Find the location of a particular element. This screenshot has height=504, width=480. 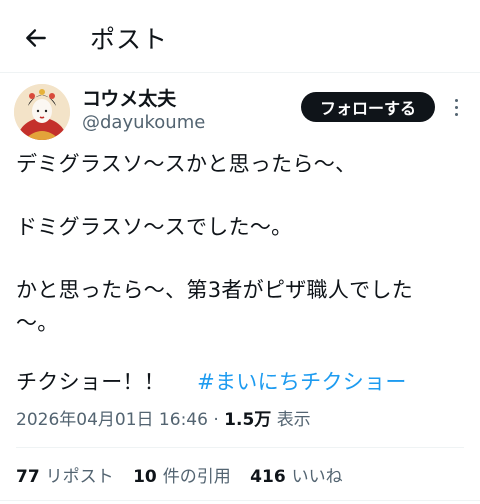

likes-stat: 416 いいね is located at coordinates (296, 474).